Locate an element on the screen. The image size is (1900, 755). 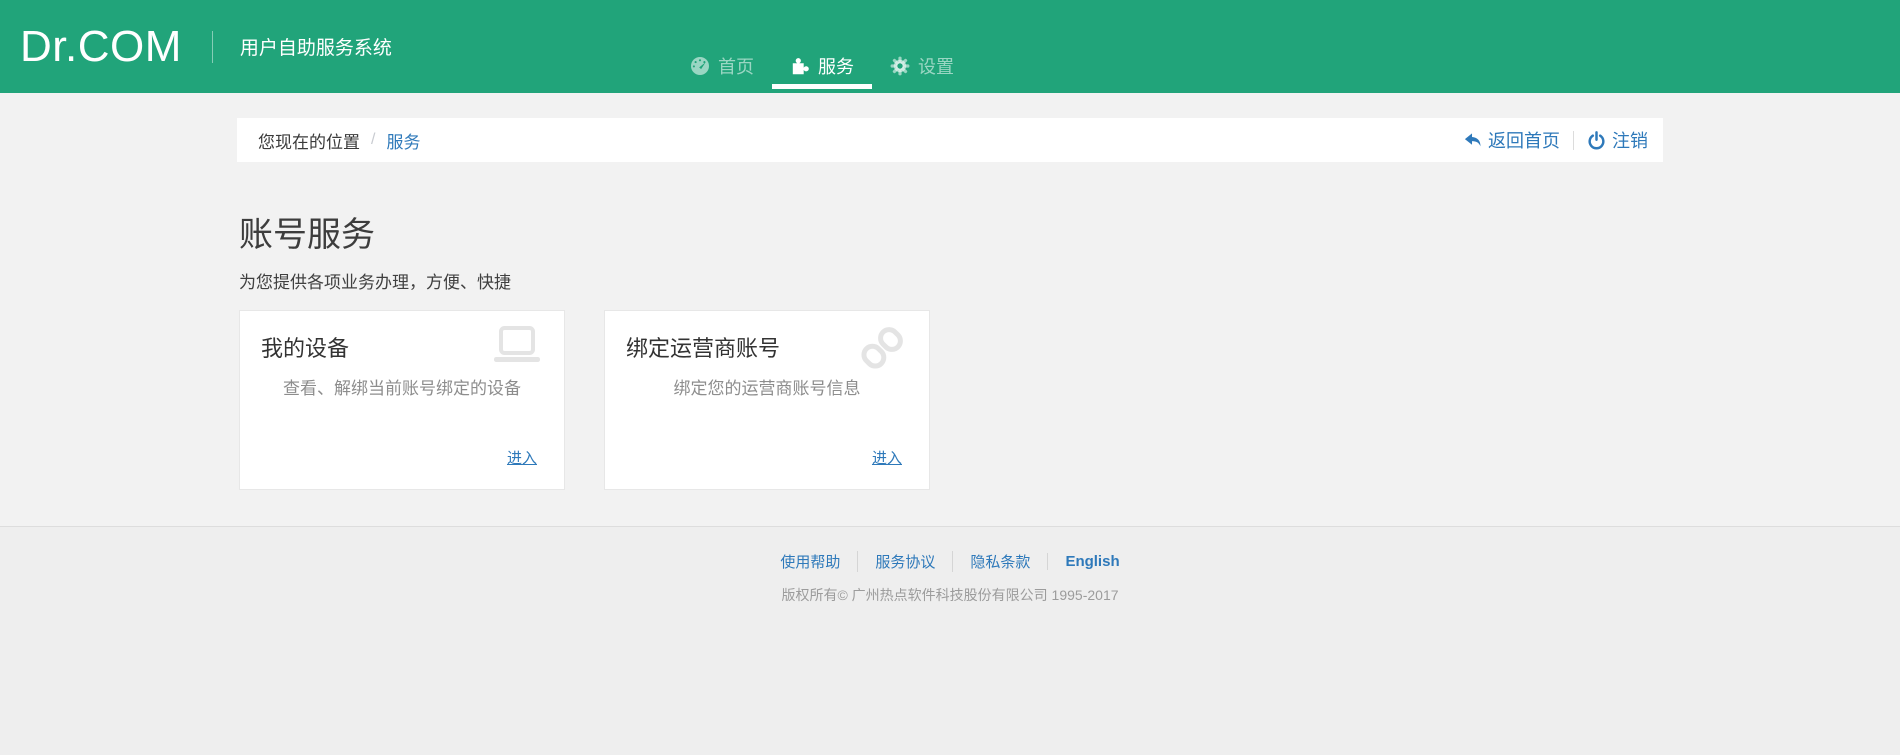
page-title: 账号服务 is located at coordinates (307, 235).